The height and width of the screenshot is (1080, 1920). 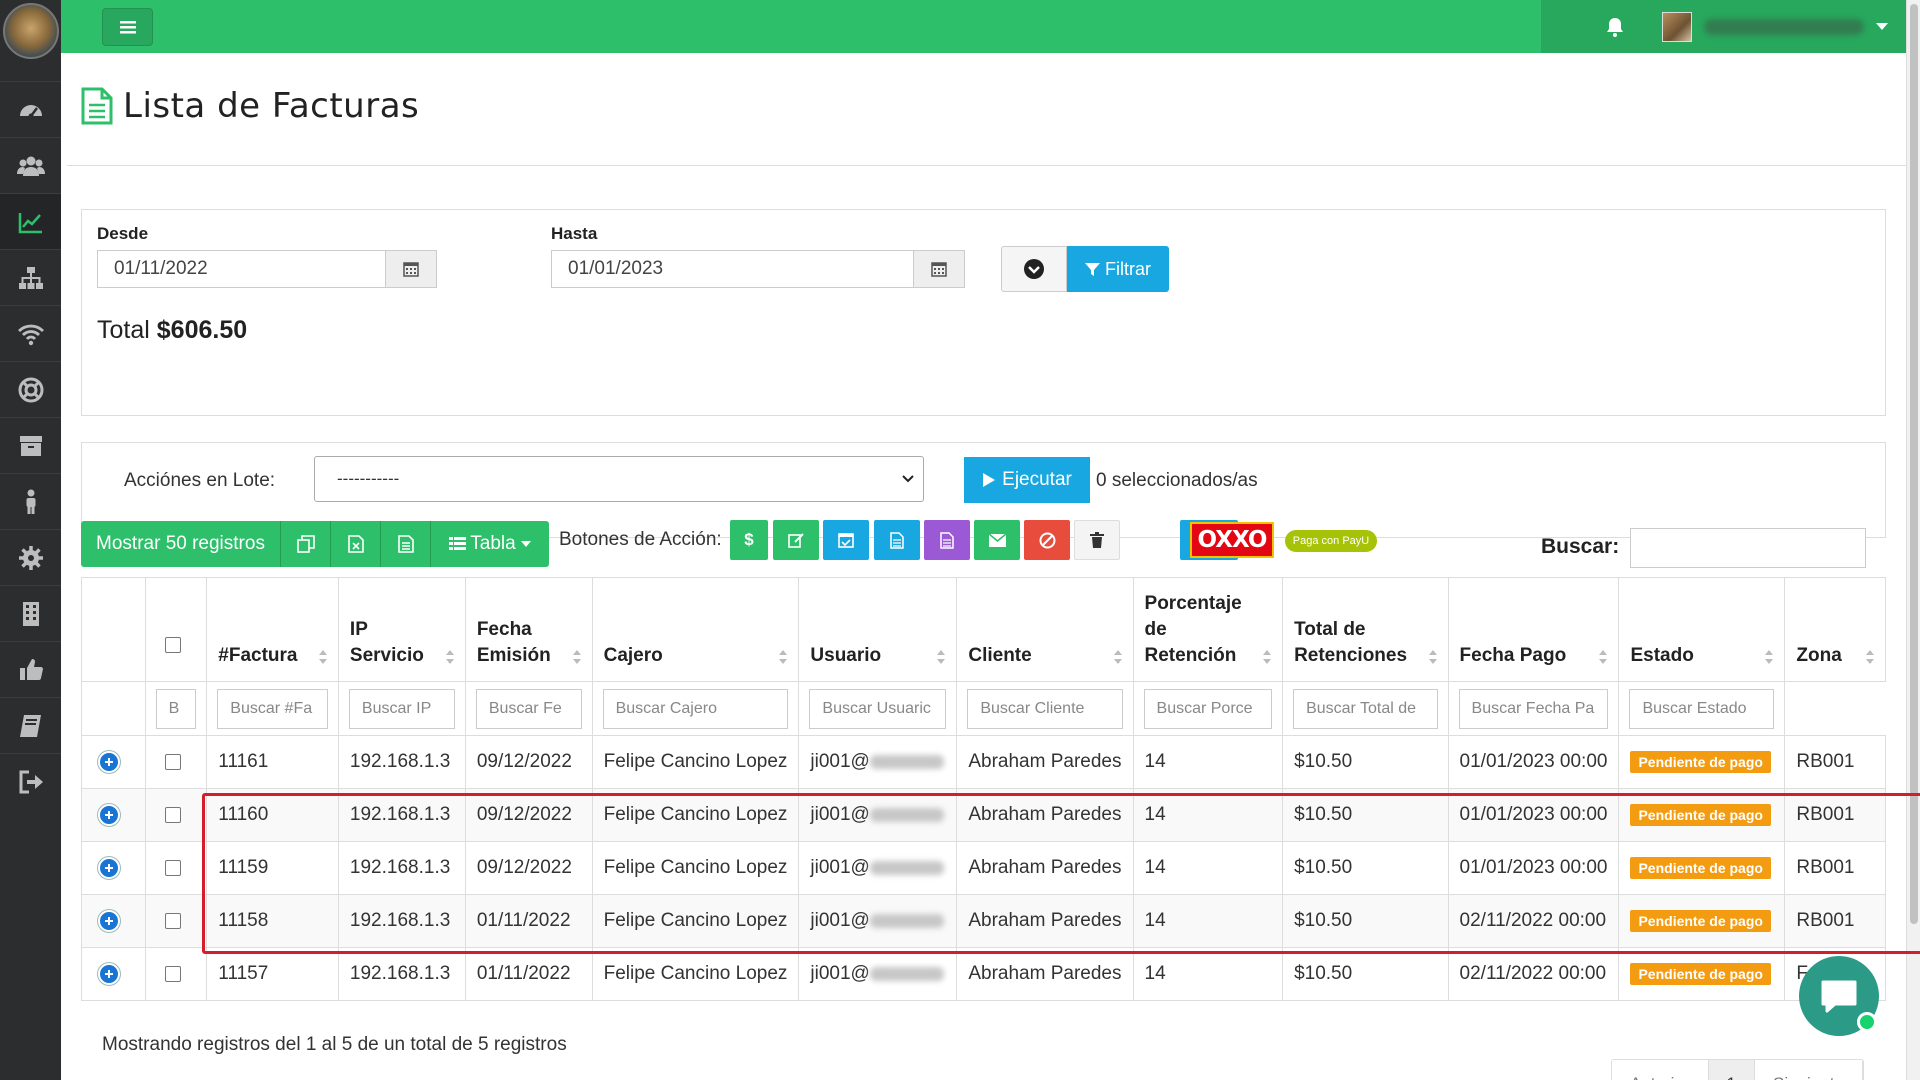 What do you see at coordinates (1835, 629) in the screenshot?
I see `column-header-zona: Zona` at bounding box center [1835, 629].